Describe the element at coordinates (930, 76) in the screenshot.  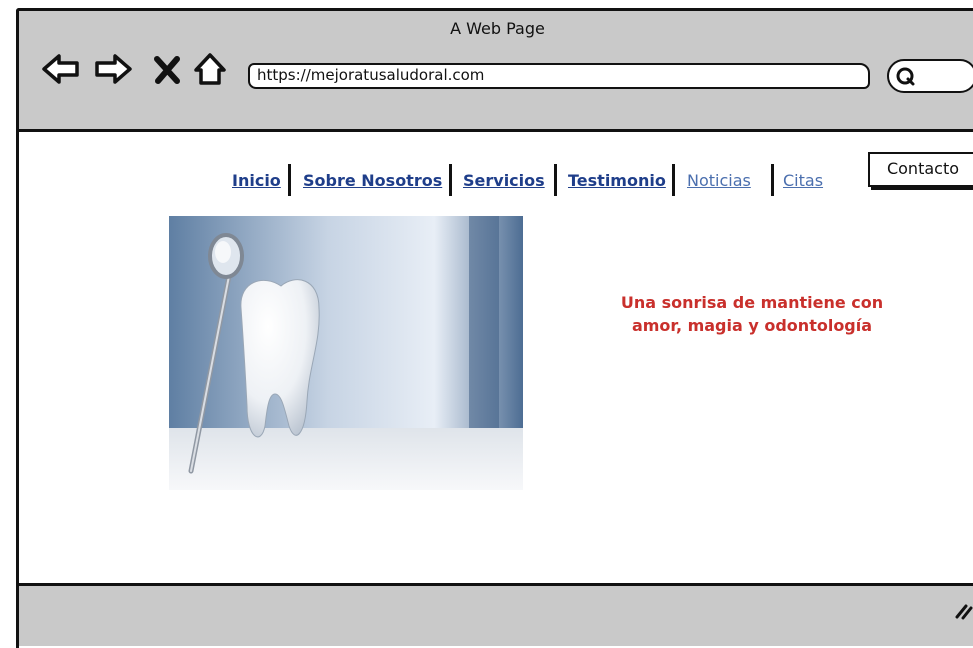
I see `search-box` at that location.